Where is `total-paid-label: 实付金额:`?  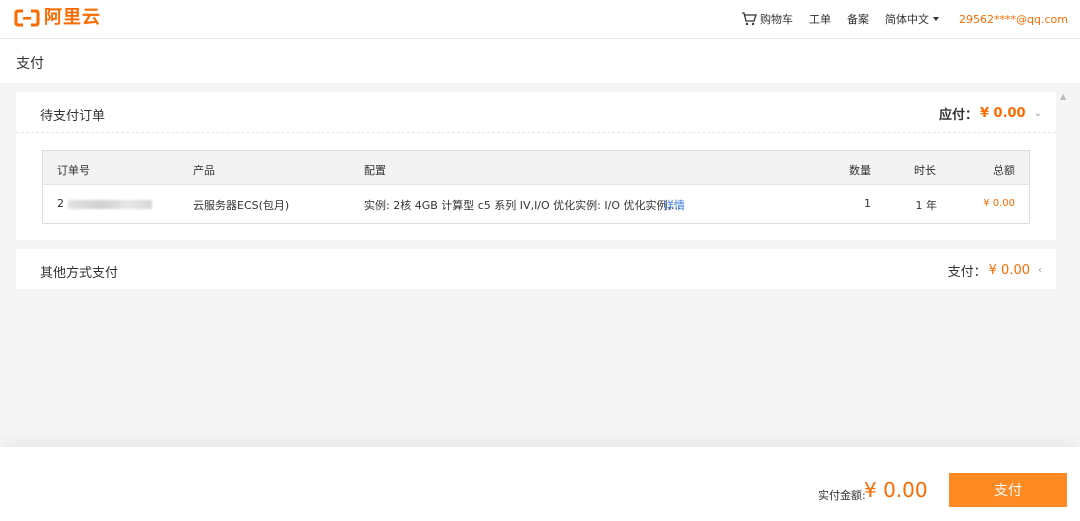 total-paid-label: 实付金额: is located at coordinates (842, 495).